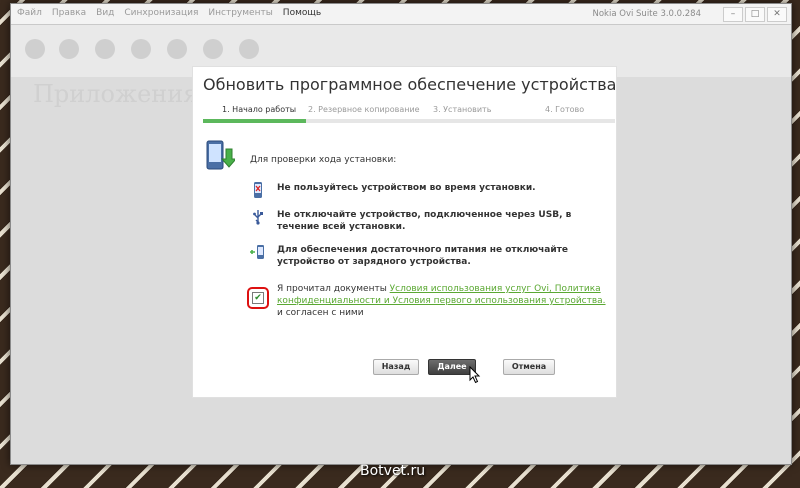  Describe the element at coordinates (475, 375) in the screenshot. I see `mouse-cursor-icon` at that location.